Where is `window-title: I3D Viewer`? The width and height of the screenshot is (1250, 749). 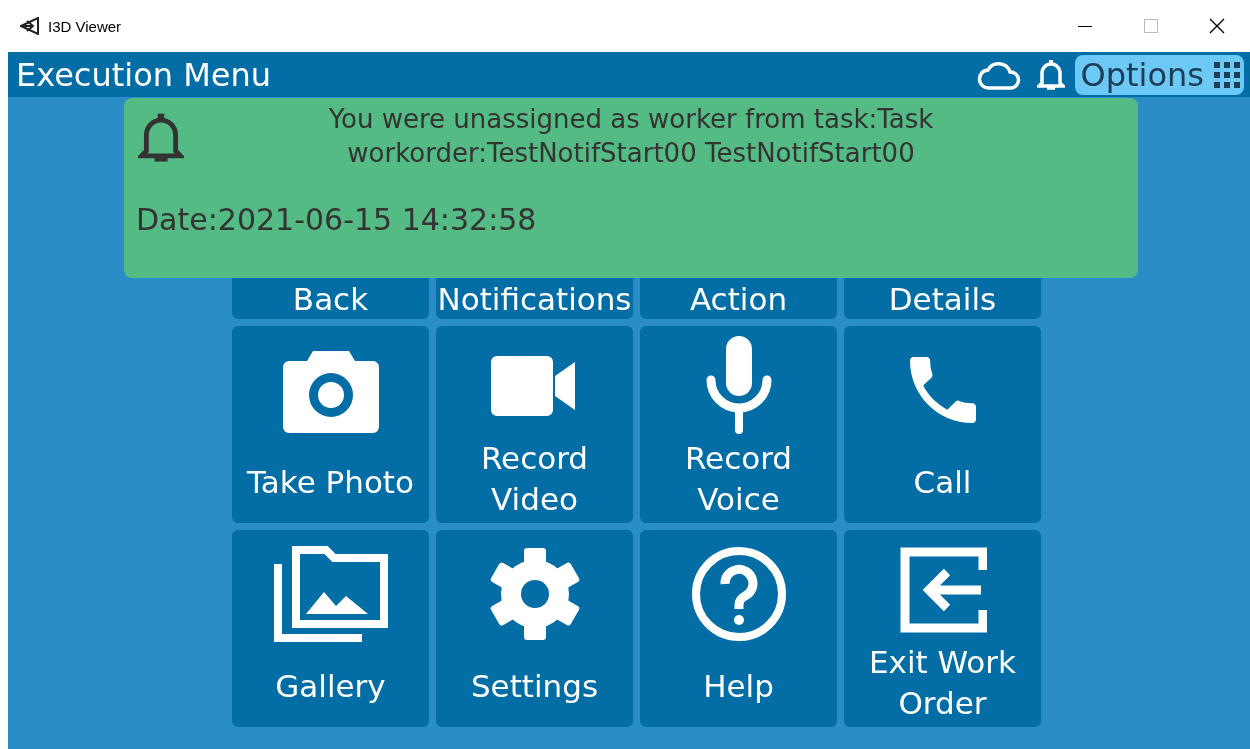
window-title: I3D Viewer is located at coordinates (85, 26).